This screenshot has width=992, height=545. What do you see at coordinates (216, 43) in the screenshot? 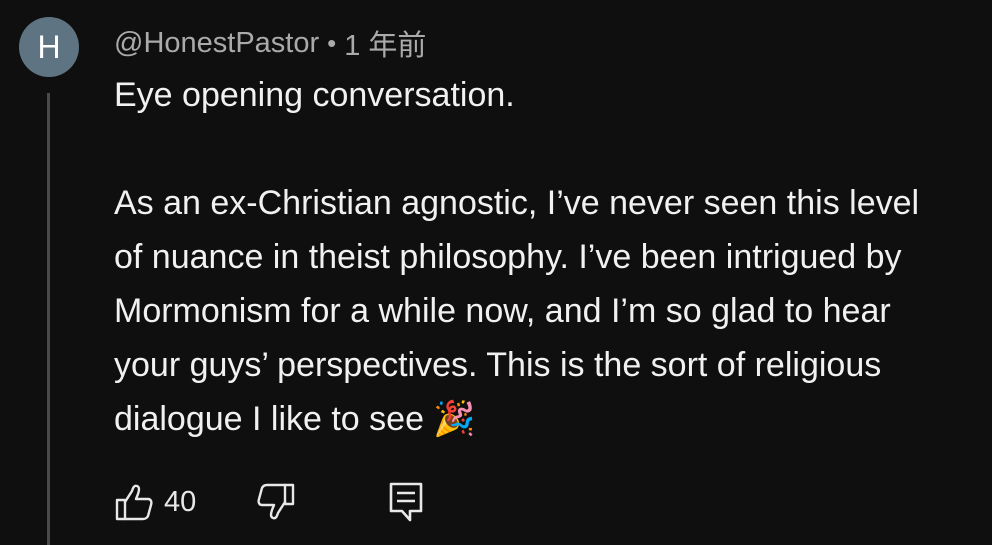
I see `author-name: @HonestPastor` at bounding box center [216, 43].